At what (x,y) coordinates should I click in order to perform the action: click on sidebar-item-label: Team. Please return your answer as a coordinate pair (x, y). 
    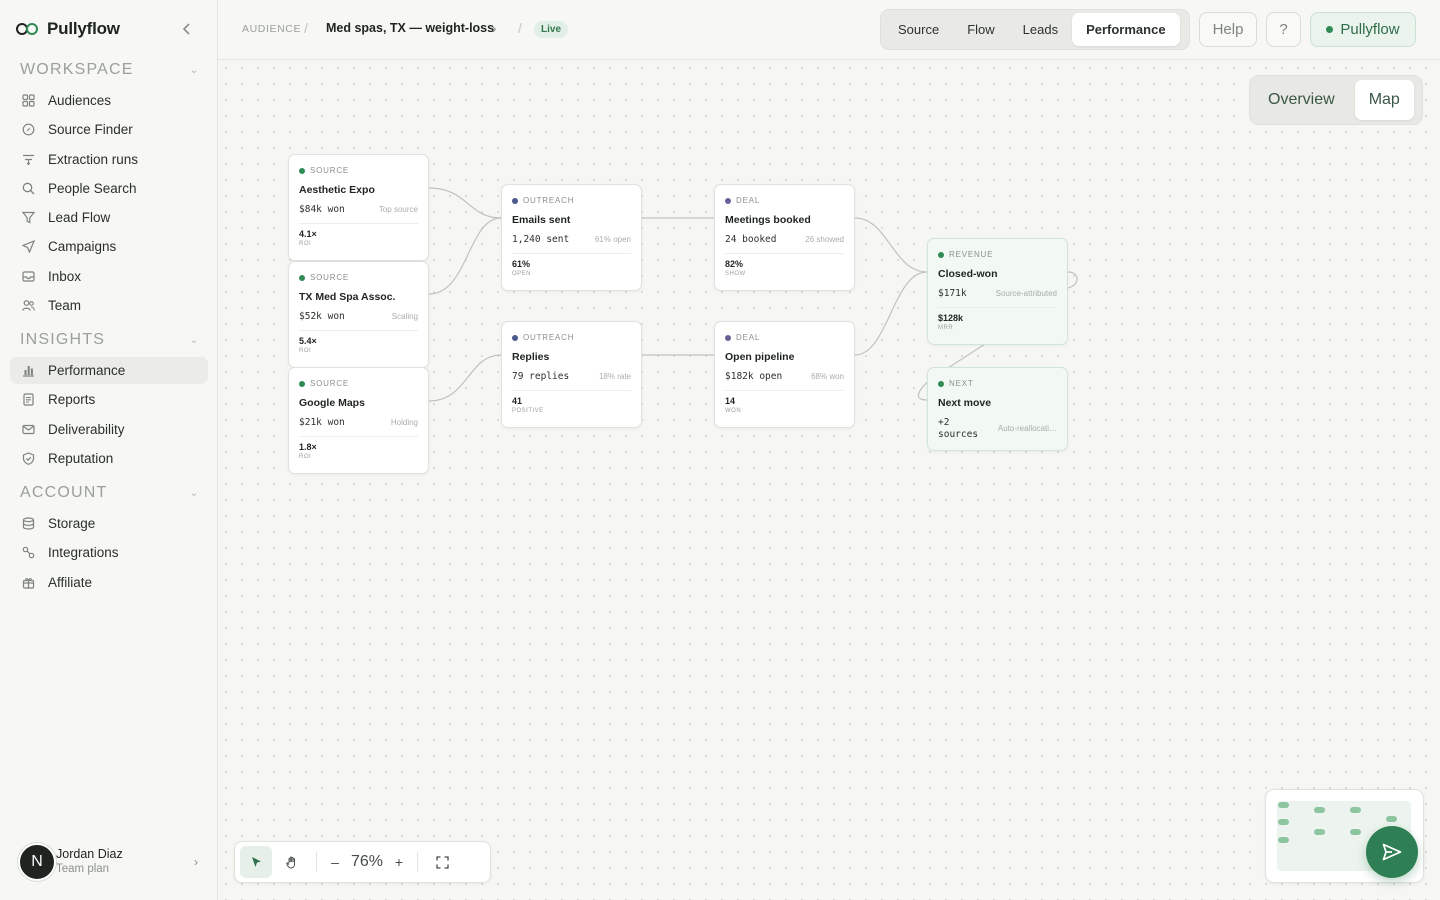
    Looking at the image, I should click on (65, 305).